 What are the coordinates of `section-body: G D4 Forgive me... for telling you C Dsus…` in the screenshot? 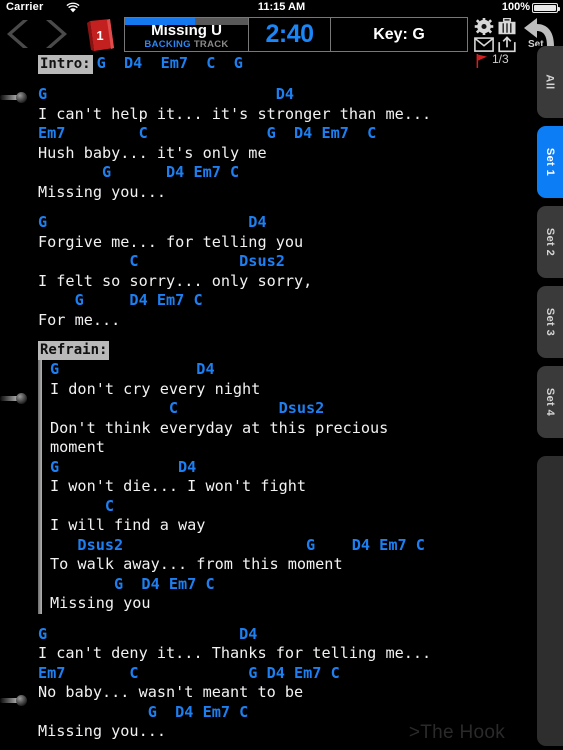 It's located at (267, 271).